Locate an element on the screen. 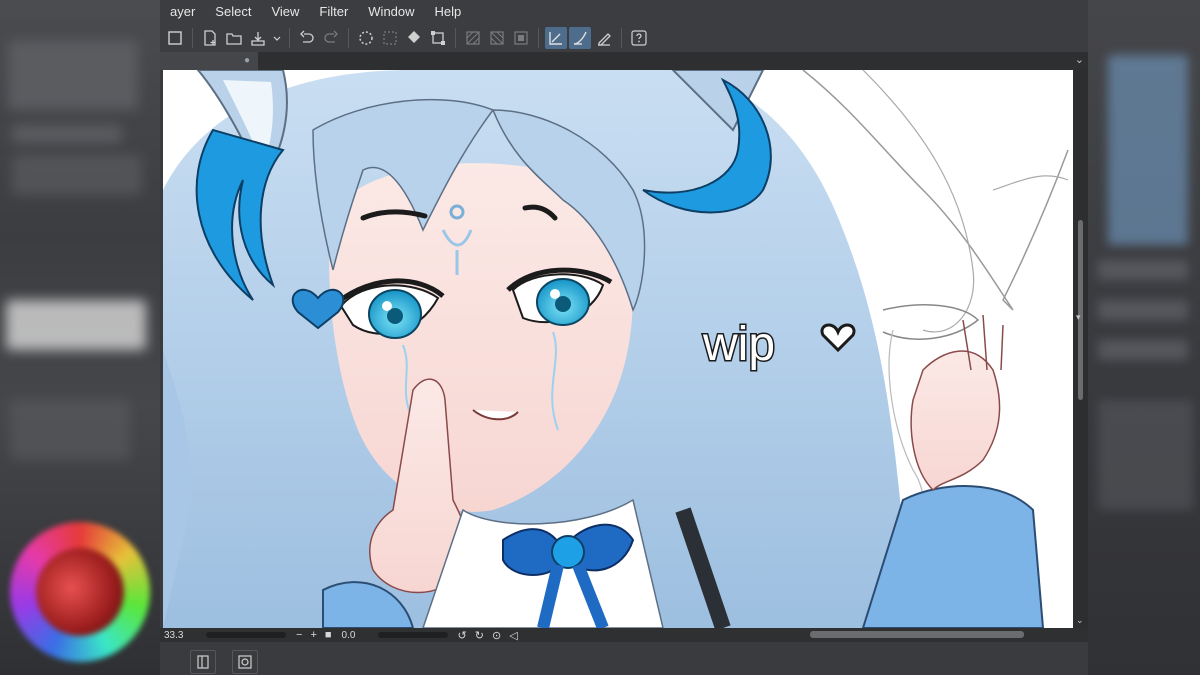  command-toolbar is located at coordinates (624, 38).